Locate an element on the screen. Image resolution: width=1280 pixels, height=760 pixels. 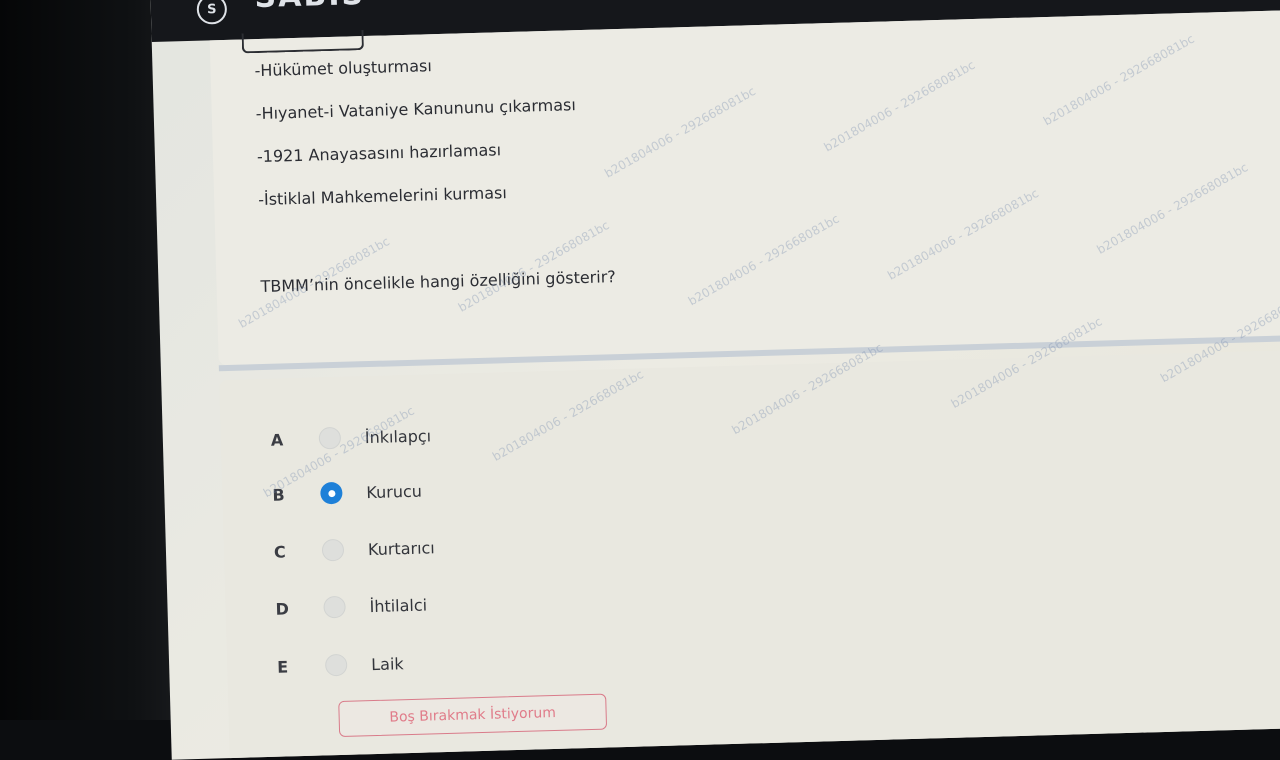
sabis-logo-icon: S is located at coordinates (212, 12).